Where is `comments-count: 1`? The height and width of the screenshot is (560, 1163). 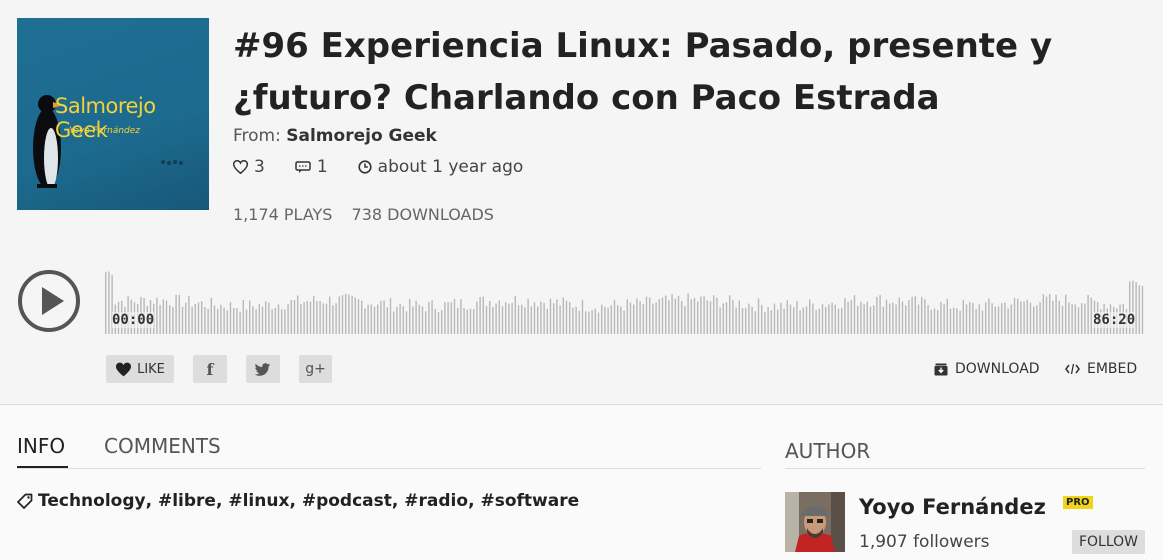
comments-count: 1 is located at coordinates (311, 167).